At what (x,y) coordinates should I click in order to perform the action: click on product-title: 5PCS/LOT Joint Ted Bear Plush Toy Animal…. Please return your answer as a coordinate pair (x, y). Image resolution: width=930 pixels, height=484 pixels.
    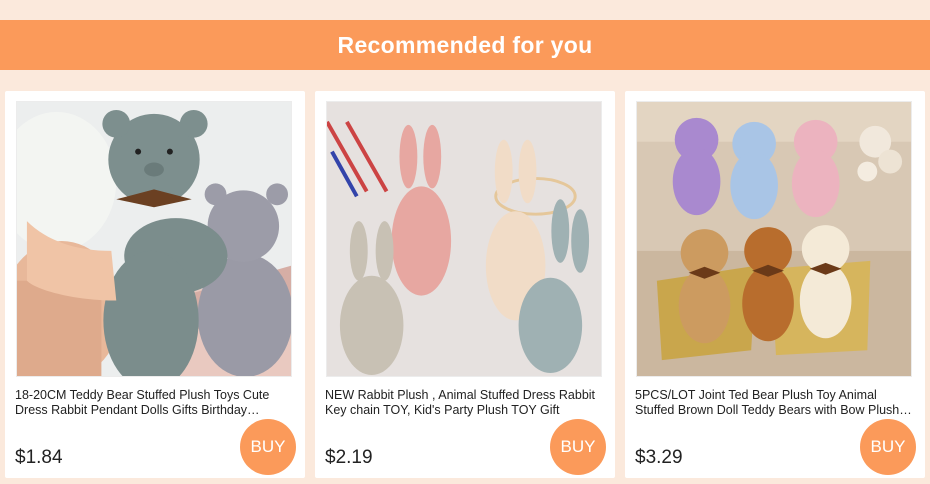
    Looking at the image, I should click on (775, 403).